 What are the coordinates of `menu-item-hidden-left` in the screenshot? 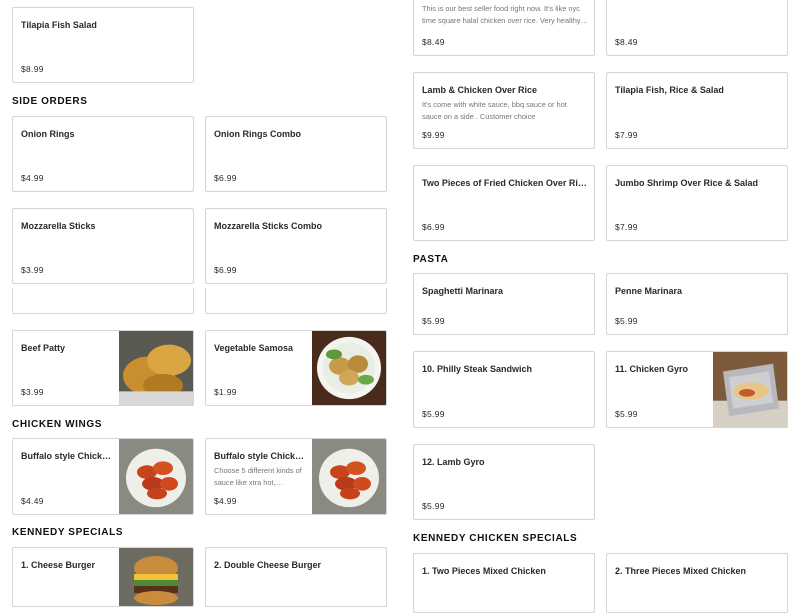 It's located at (103, 301).